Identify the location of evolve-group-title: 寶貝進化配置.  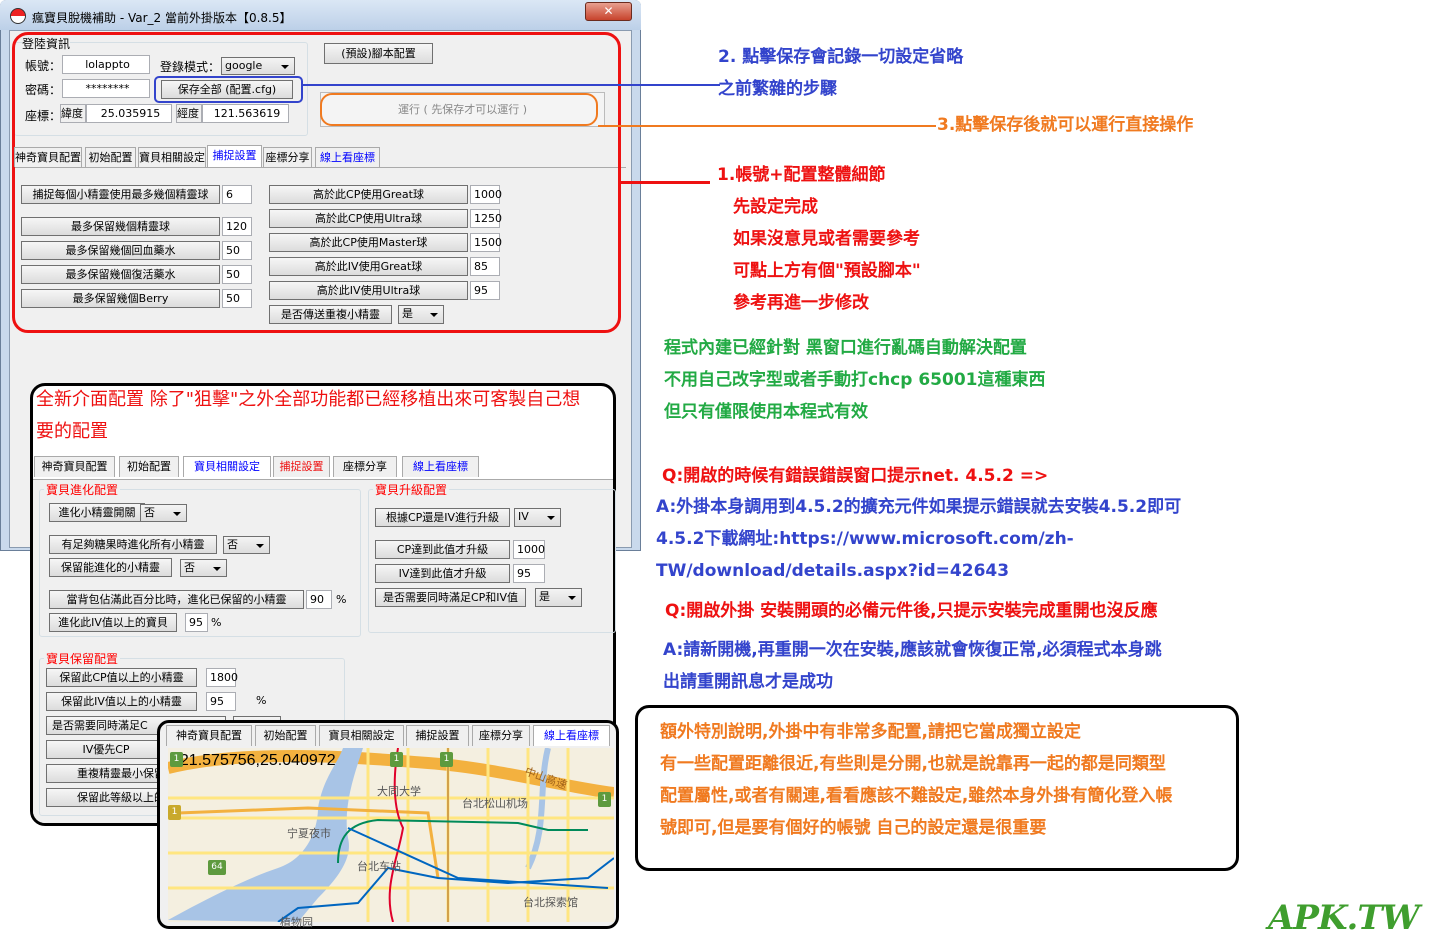
(82, 489).